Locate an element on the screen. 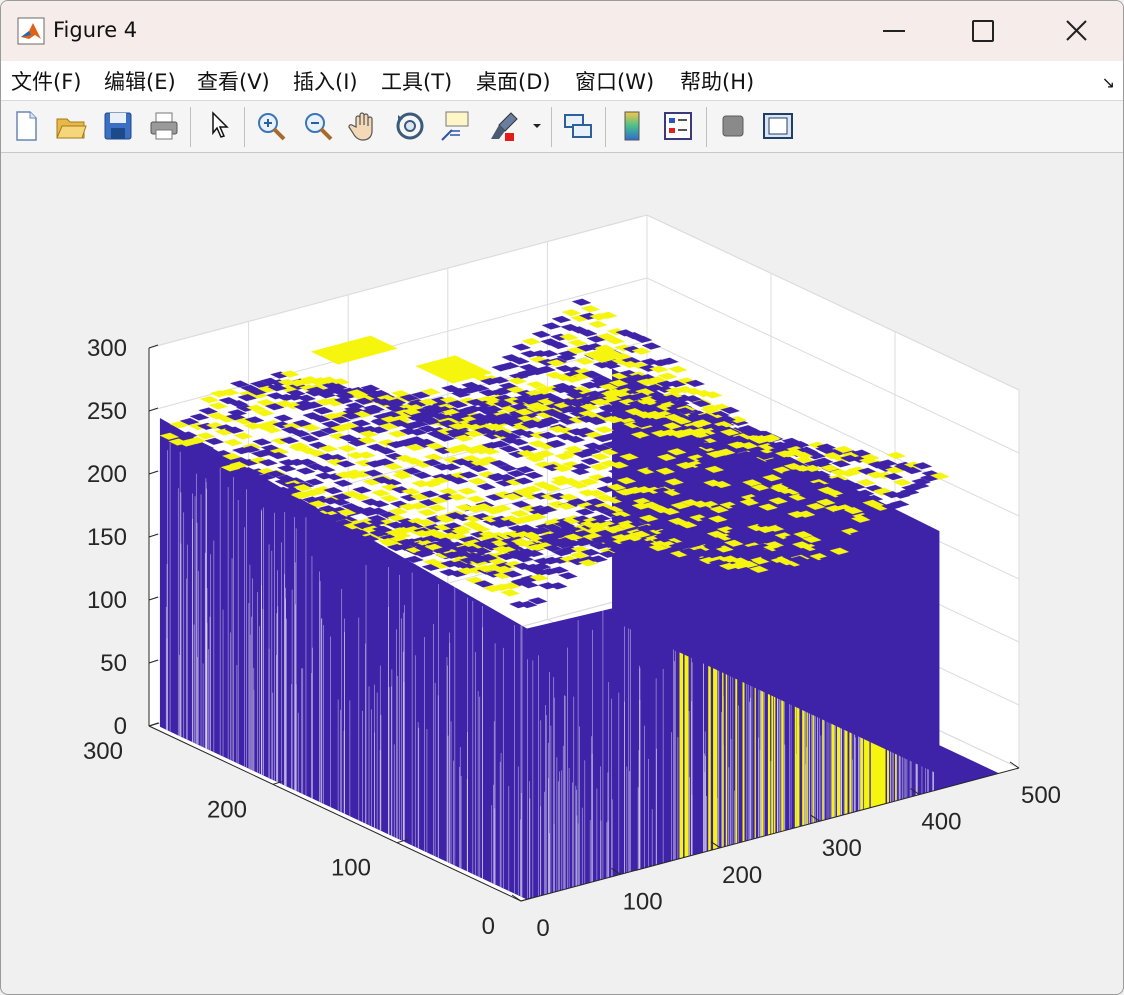 This screenshot has height=995, width=1124. x-tick-label: 200 is located at coordinates (742, 875).